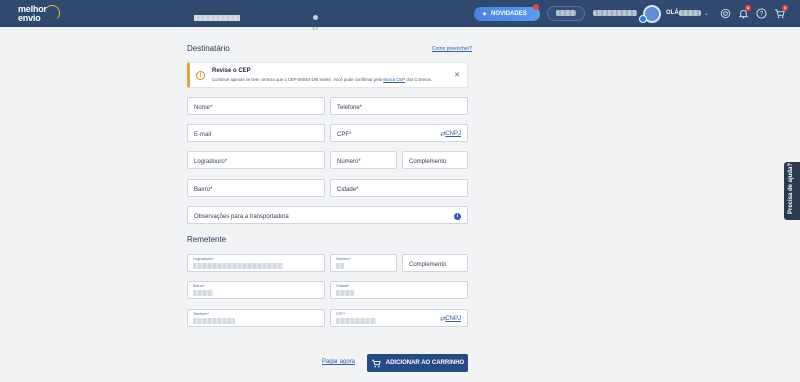  Describe the element at coordinates (453, 319) in the screenshot. I see `remetente-cnpj-toggle-link: CNPJ` at that location.